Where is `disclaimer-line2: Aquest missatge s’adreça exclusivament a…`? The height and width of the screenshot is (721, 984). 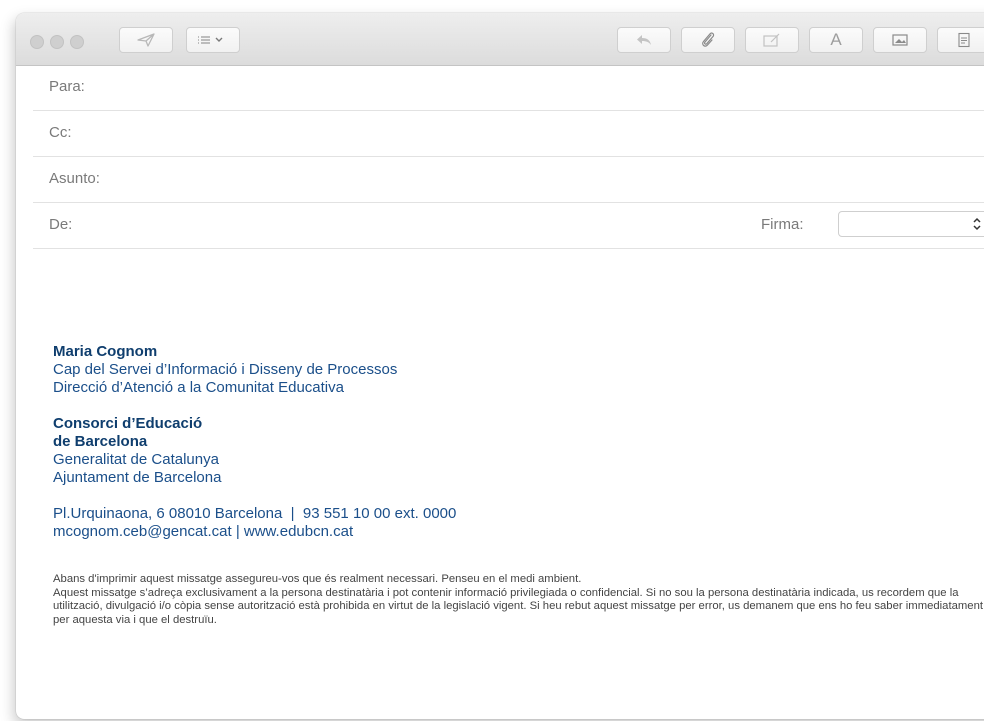 disclaimer-line2: Aquest missatge s’adreça exclusivament a… is located at coordinates (518, 606).